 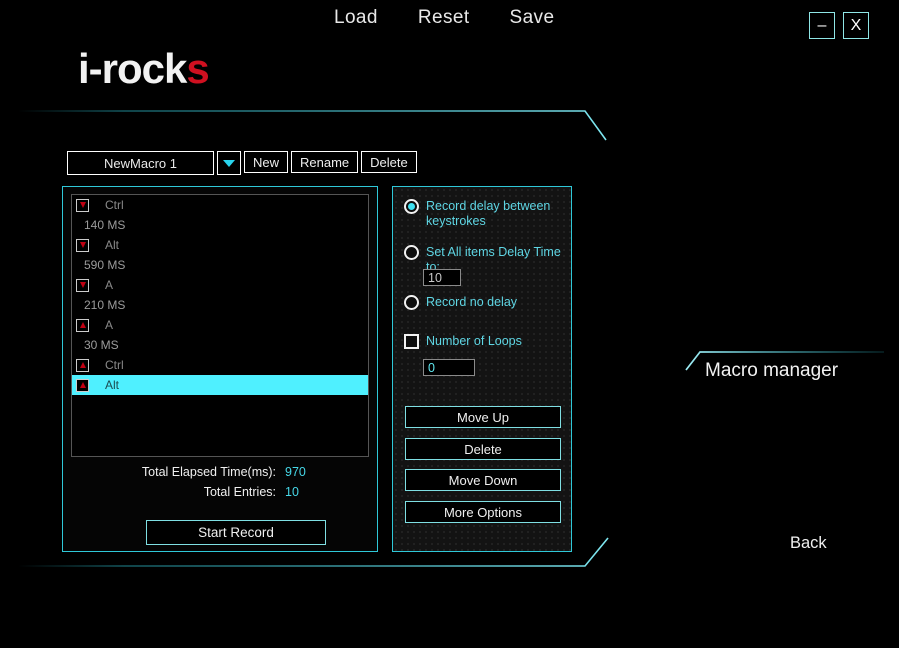 I want to click on back-button: Back, so click(x=808, y=543).